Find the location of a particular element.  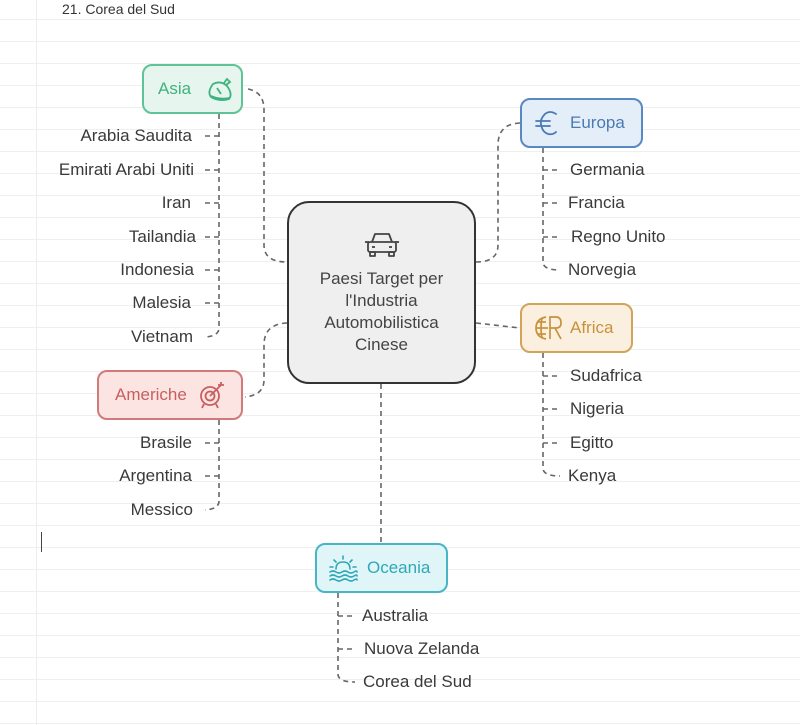

sun-waves-icon is located at coordinates (343, 568).